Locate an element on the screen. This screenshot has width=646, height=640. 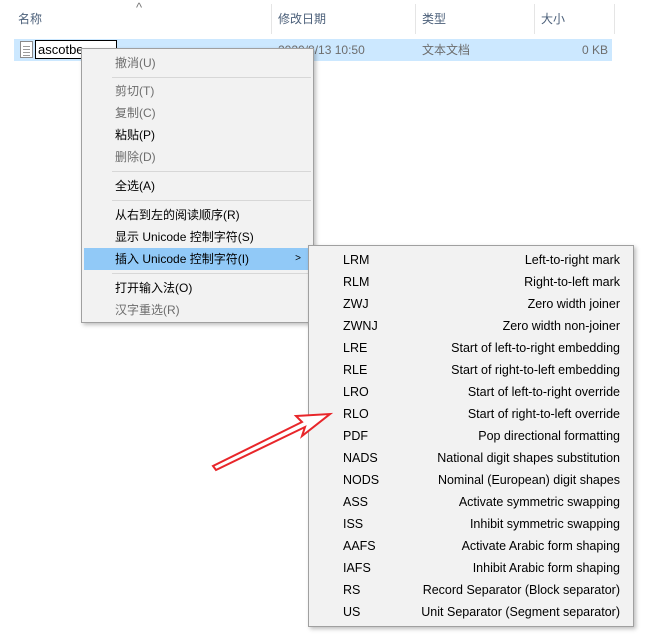
control-char-description: Right-to-left mark is located at coordinates (572, 282).